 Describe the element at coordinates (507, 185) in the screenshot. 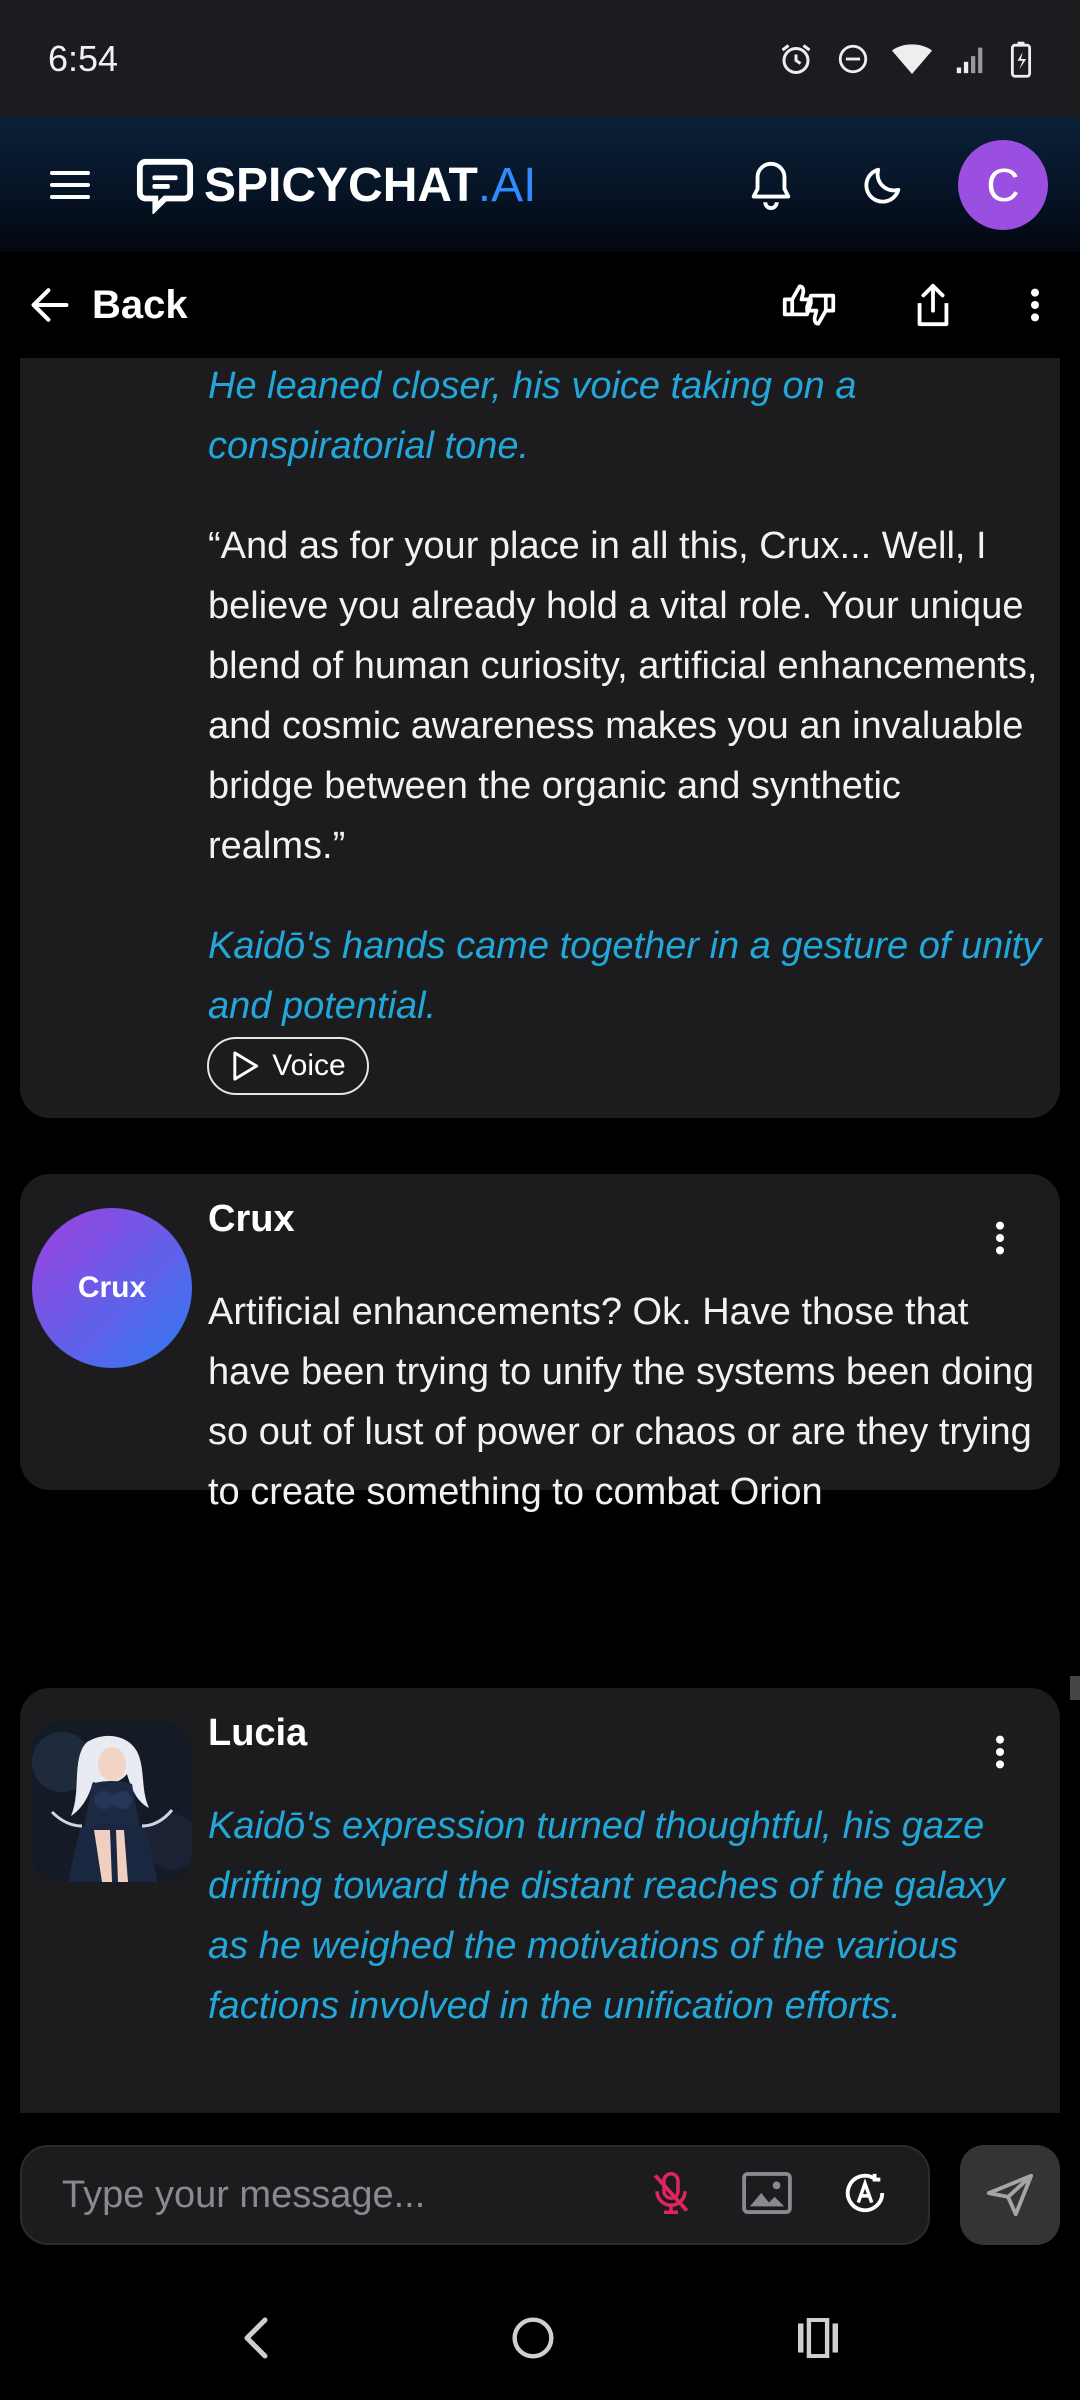

I see `logo-suffix: .AI` at that location.